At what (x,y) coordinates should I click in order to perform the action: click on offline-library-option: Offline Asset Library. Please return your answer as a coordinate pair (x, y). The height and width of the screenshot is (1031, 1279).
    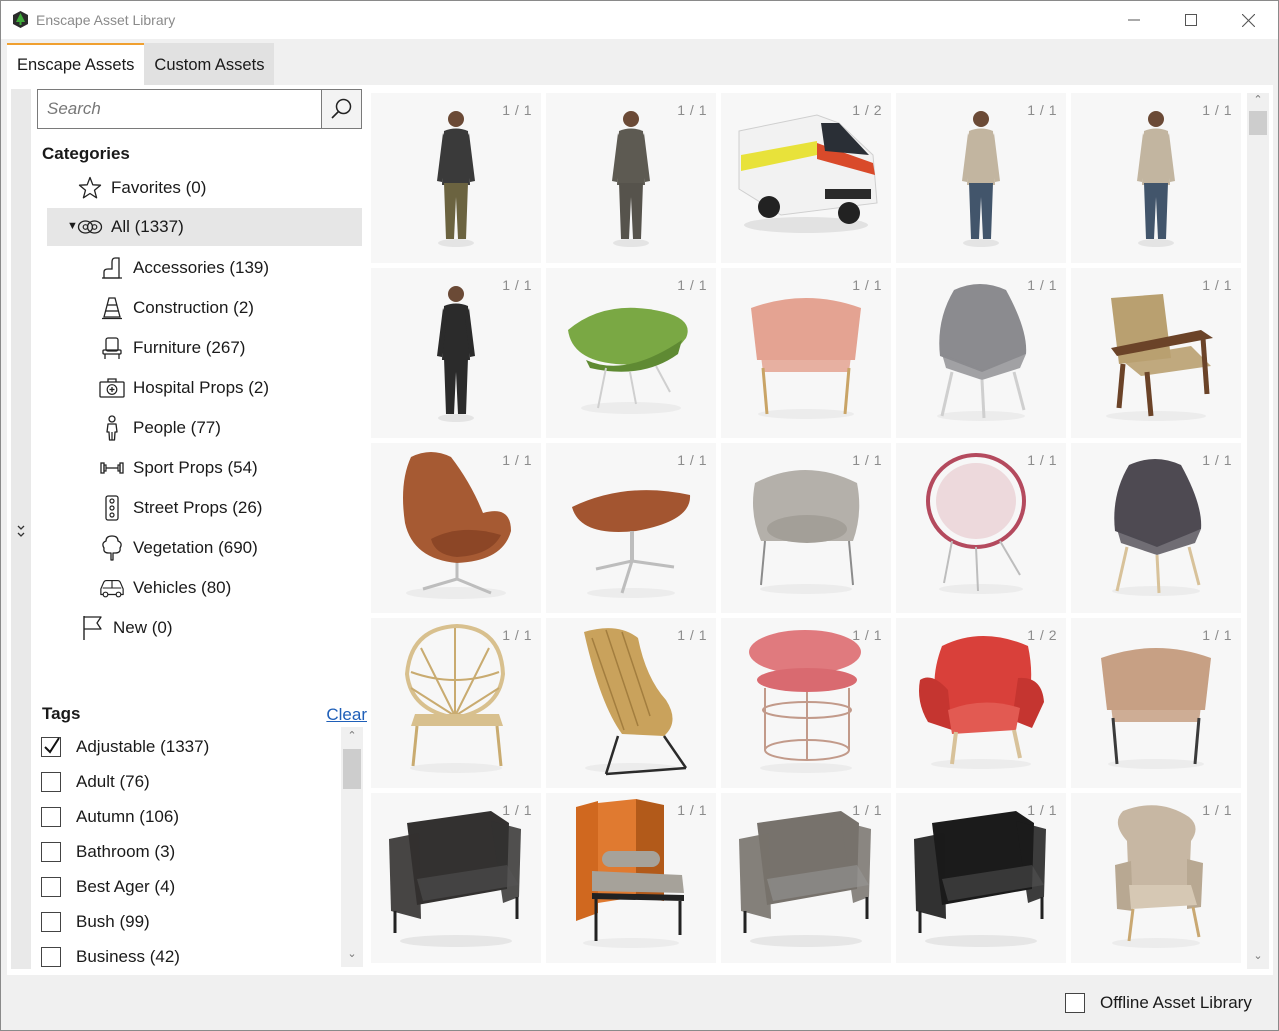
    Looking at the image, I should click on (1158, 1003).